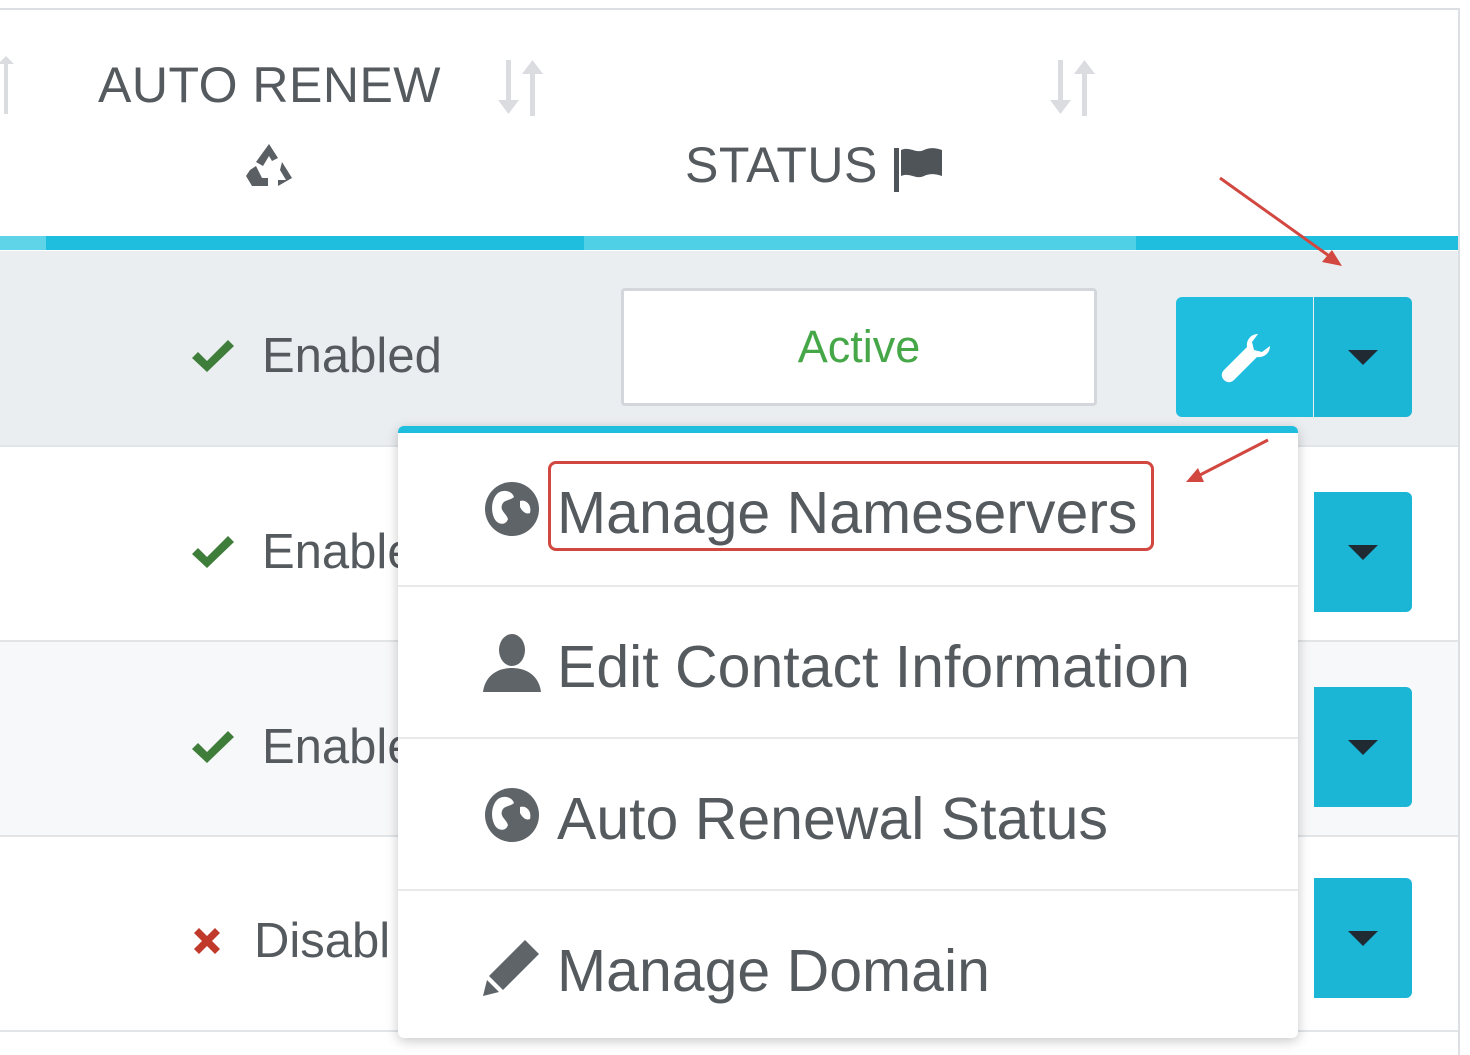 The height and width of the screenshot is (1055, 1470). What do you see at coordinates (873, 667) in the screenshot?
I see `menu-item-label: Edit Contact Information` at bounding box center [873, 667].